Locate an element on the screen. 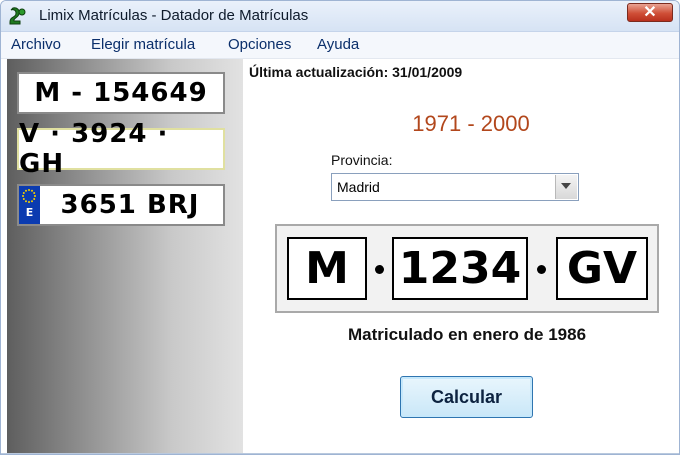 The image size is (680, 455). menu-elegir-matricula: Elegir matrícula is located at coordinates (143, 44).